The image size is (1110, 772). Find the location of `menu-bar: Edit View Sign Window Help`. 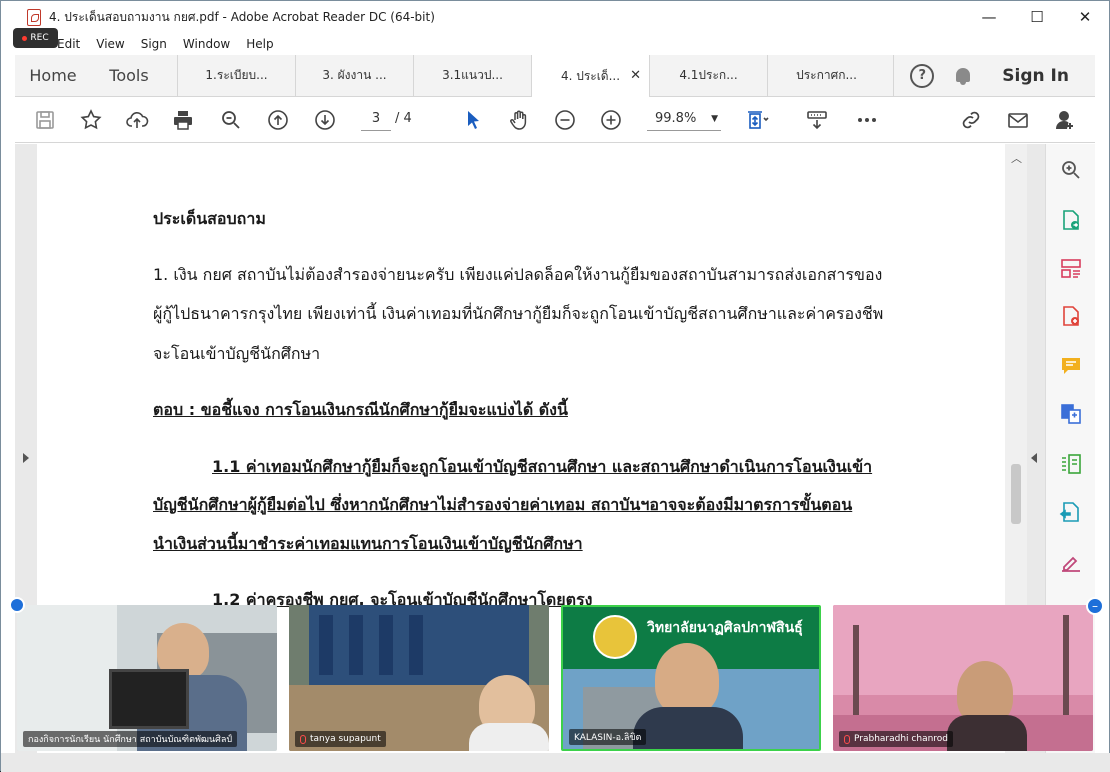

menu-bar: Edit View Sign Window Help is located at coordinates (555, 44).